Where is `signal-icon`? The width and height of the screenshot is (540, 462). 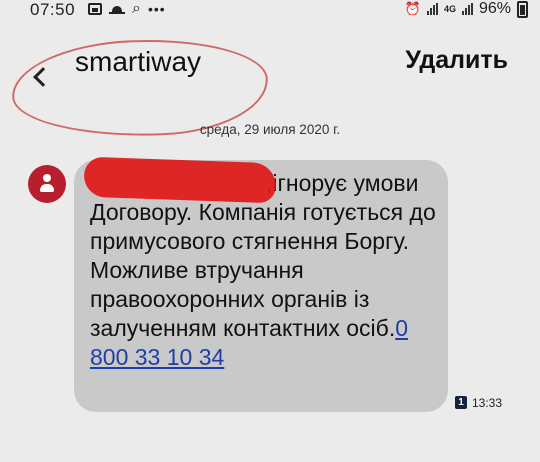
signal-icon is located at coordinates (432, 9).